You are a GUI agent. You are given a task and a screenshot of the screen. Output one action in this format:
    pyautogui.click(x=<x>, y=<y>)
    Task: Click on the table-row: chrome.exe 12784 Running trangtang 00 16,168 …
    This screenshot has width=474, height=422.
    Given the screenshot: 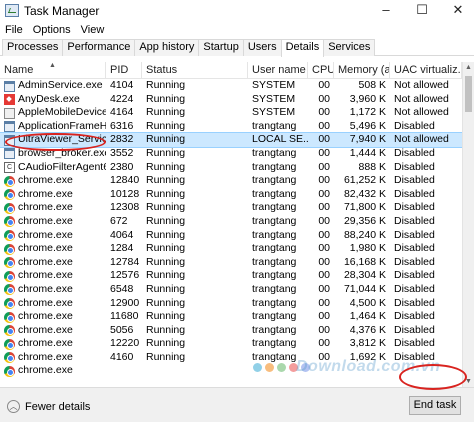 What is the action you would take?
    pyautogui.click(x=231, y=263)
    